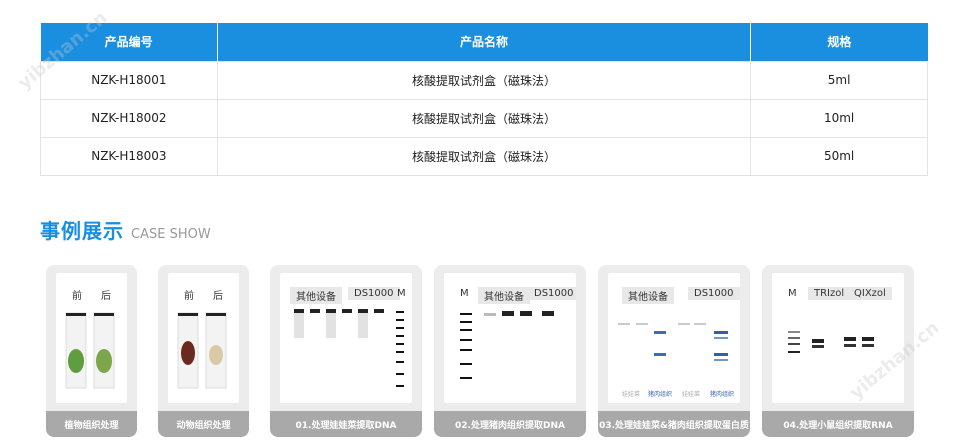 The width and height of the screenshot is (969, 441). I want to click on case-caption: 植物组织处理, so click(91, 424).